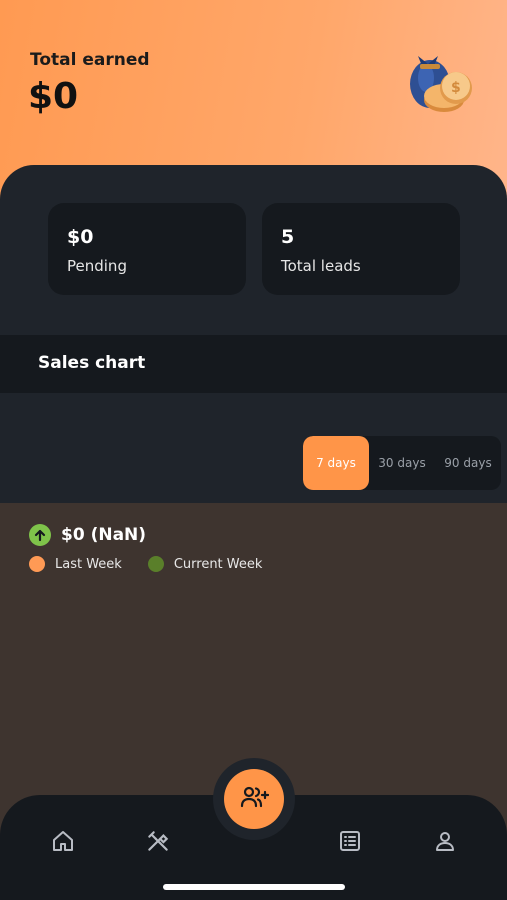 This screenshot has width=507, height=900. I want to click on total-leads-value: 5, so click(288, 237).